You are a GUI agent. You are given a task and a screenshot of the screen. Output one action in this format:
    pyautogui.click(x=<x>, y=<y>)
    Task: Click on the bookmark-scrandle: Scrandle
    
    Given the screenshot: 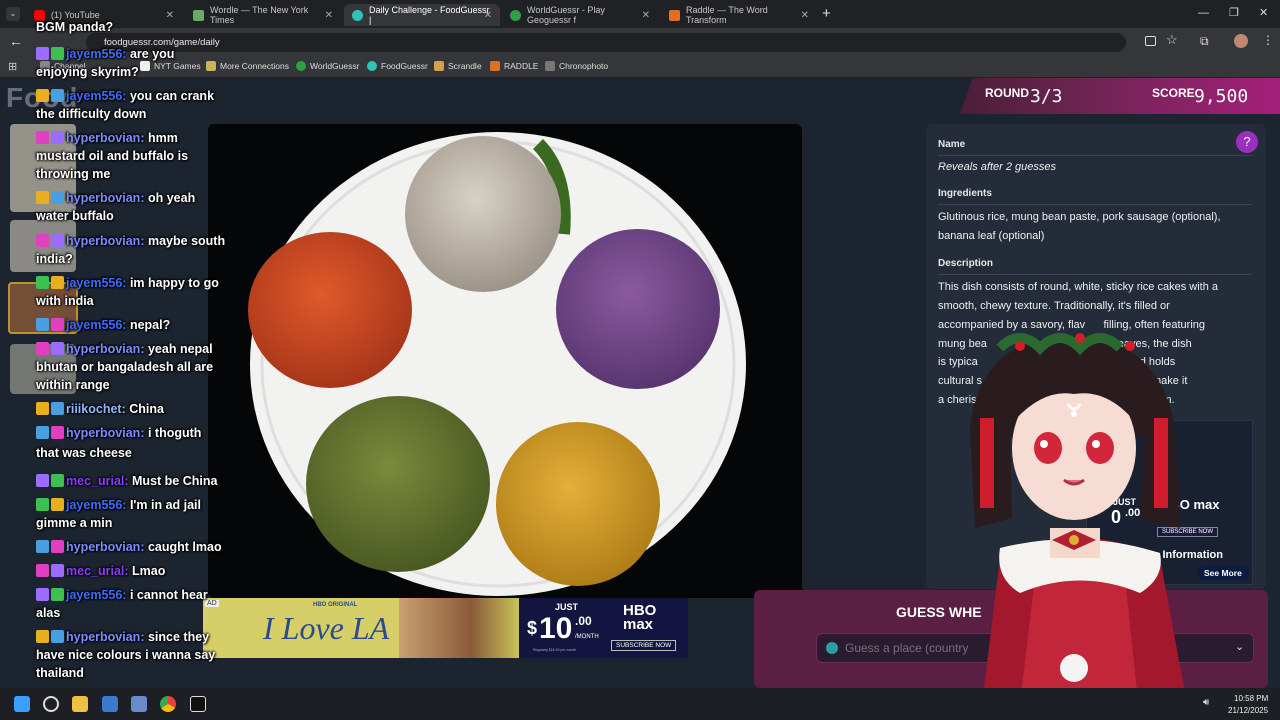 What is the action you would take?
    pyautogui.click(x=458, y=66)
    